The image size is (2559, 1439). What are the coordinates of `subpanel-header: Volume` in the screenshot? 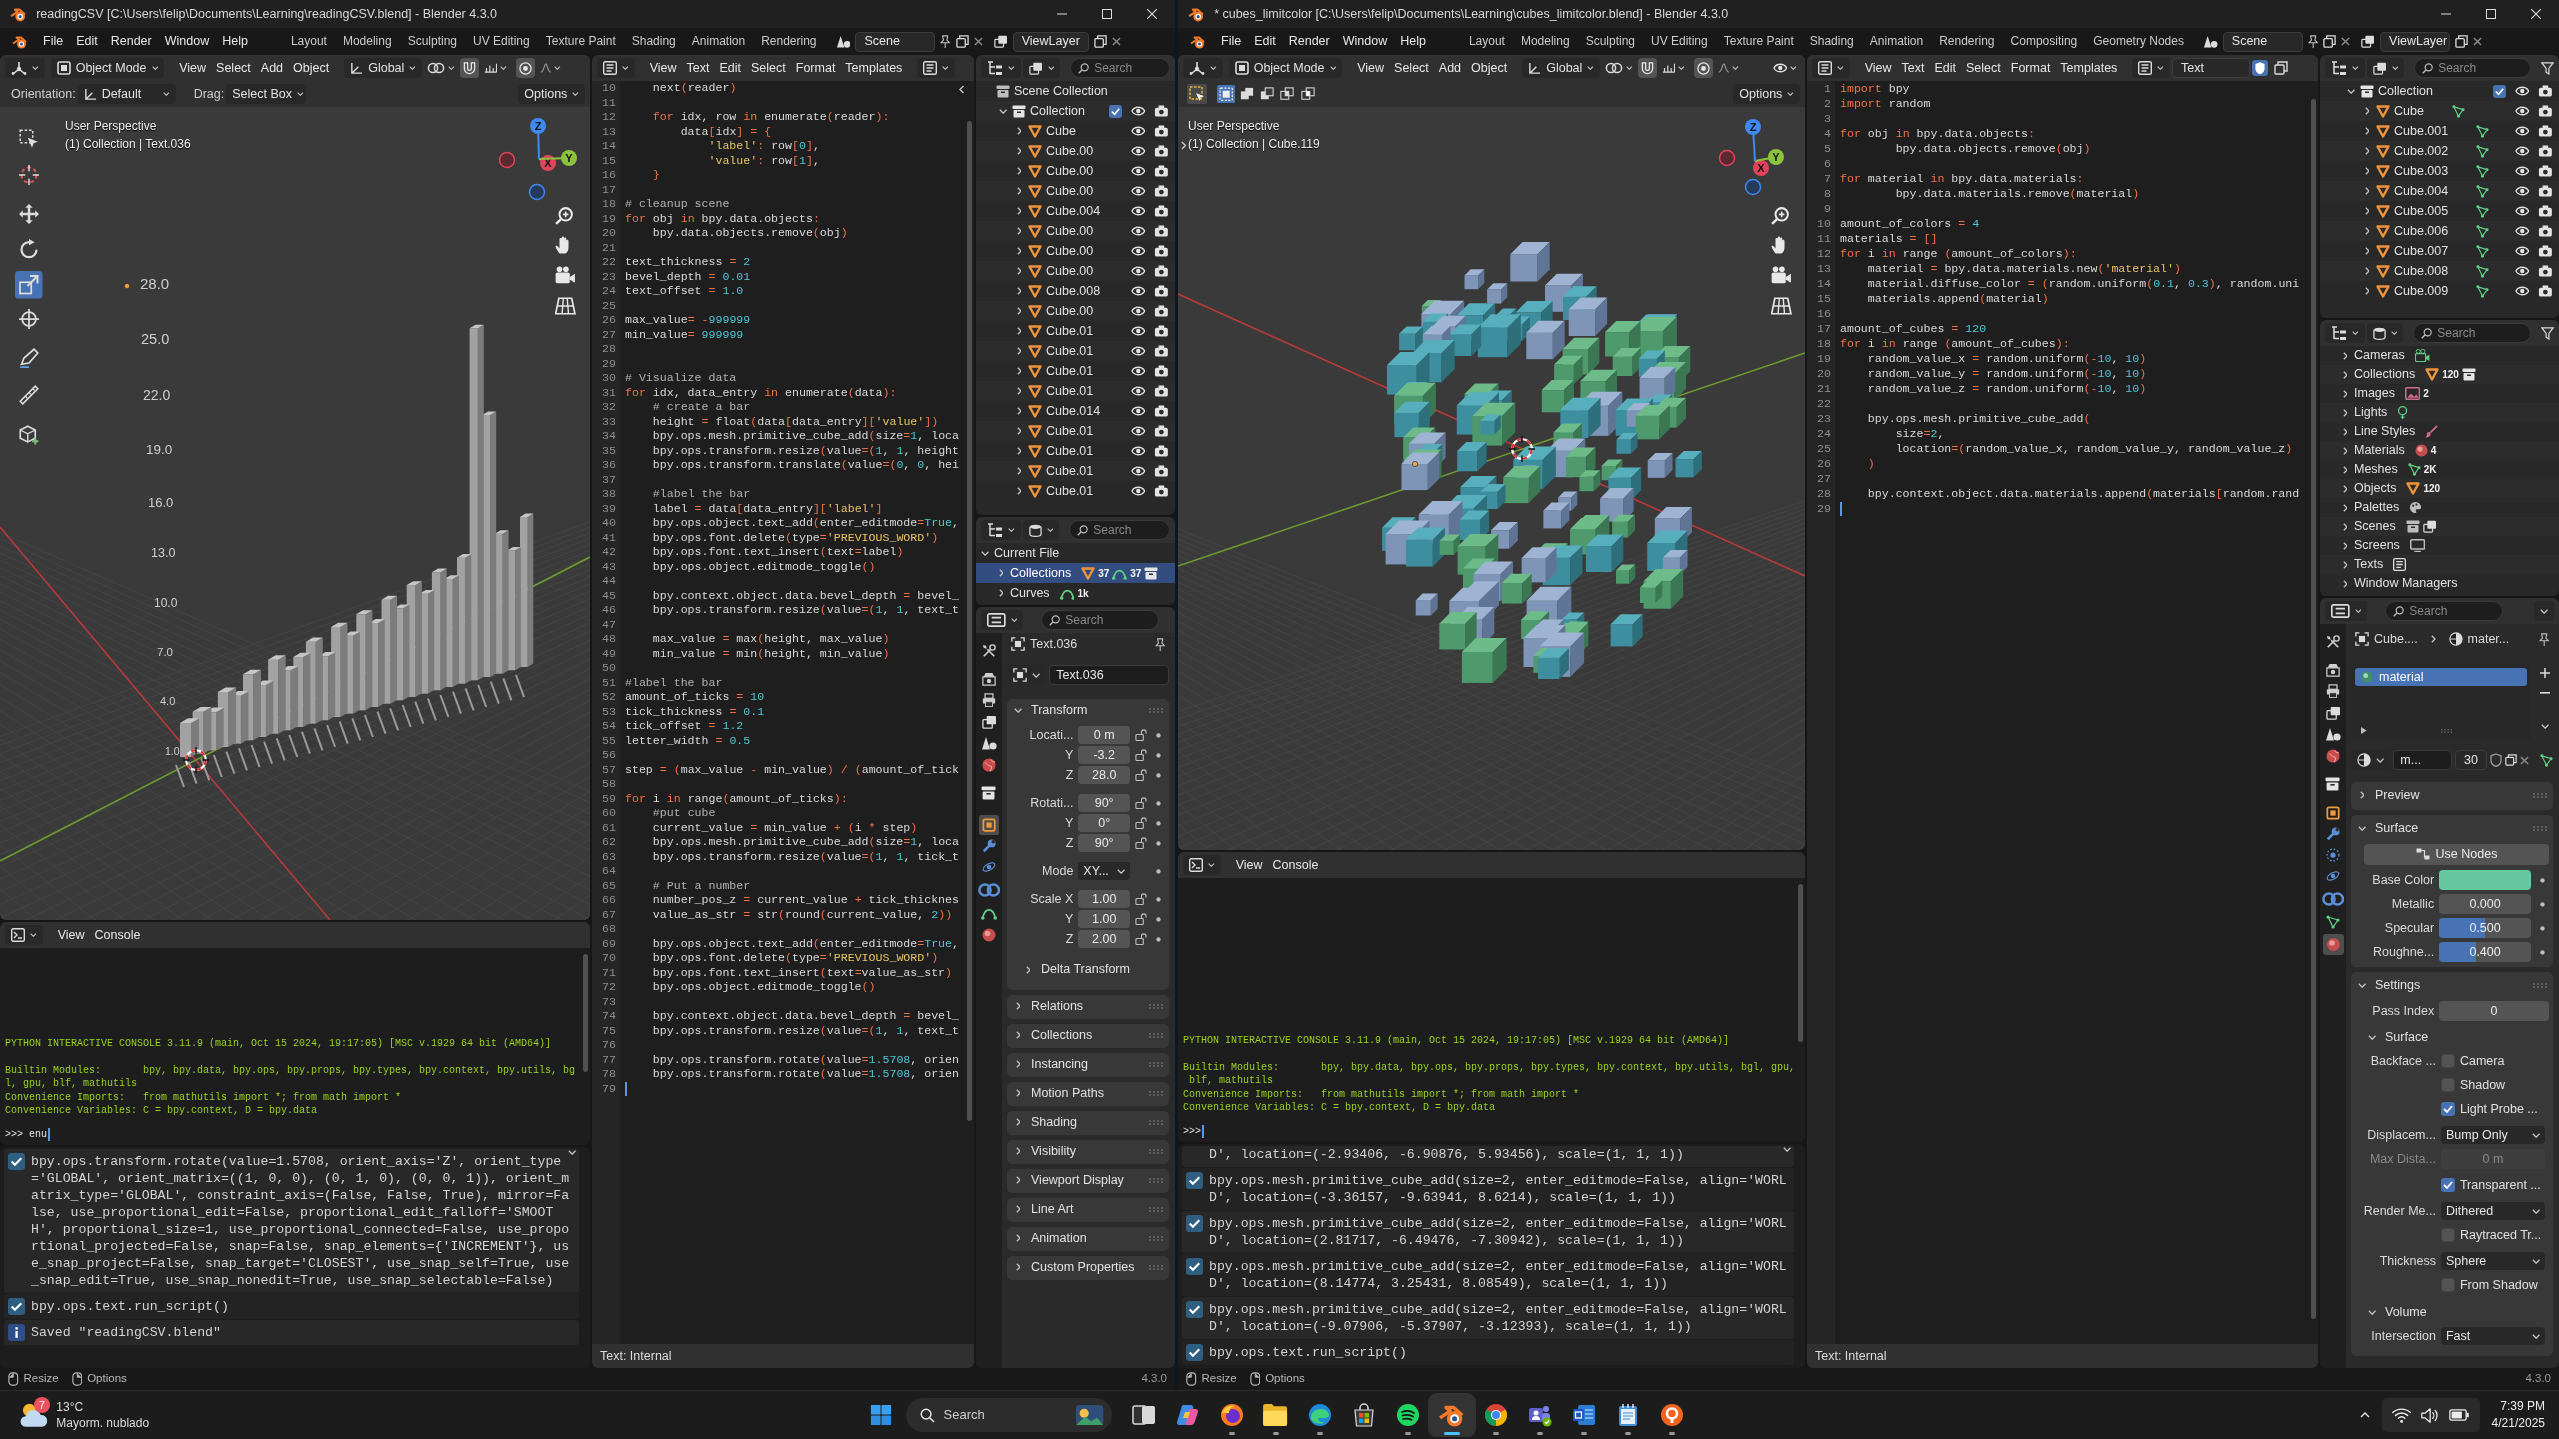 It's located at (2453, 1312).